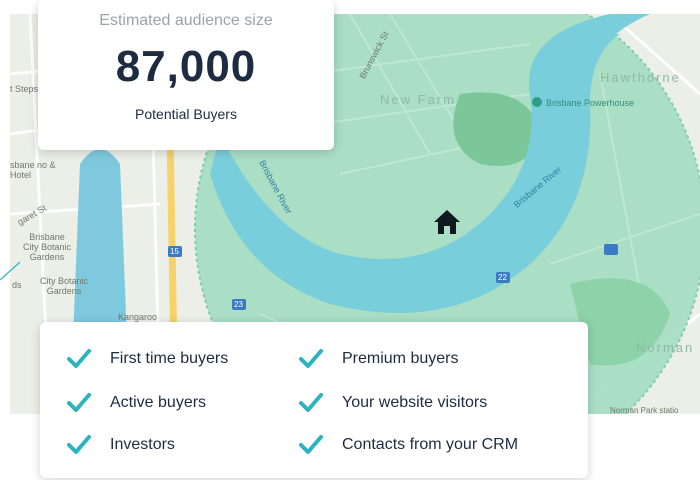 The image size is (700, 480). I want to click on feature-item: Your website visitors, so click(392, 403).